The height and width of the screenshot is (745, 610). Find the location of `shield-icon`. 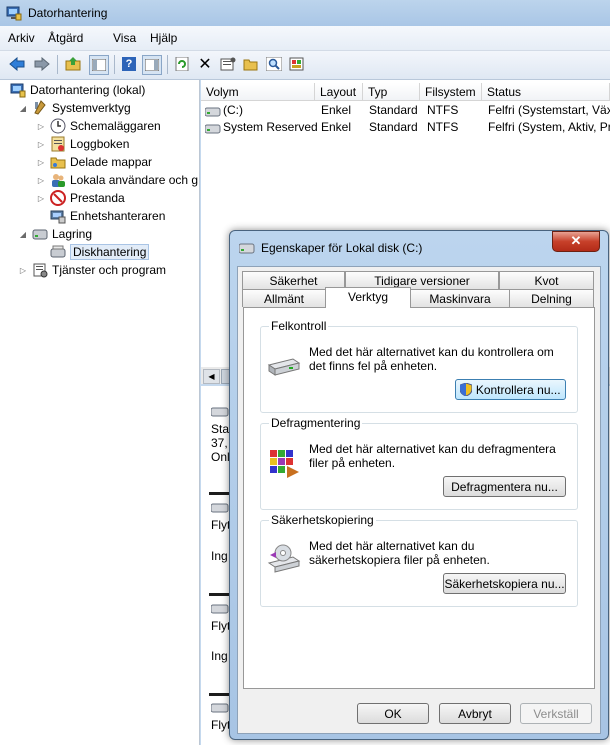

shield-icon is located at coordinates (466, 389).